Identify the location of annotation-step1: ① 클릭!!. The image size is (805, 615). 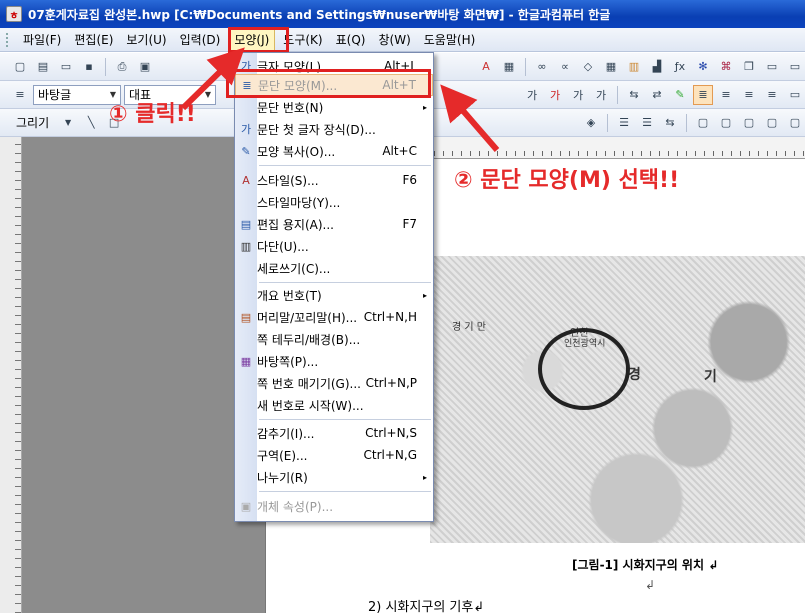
(152, 114).